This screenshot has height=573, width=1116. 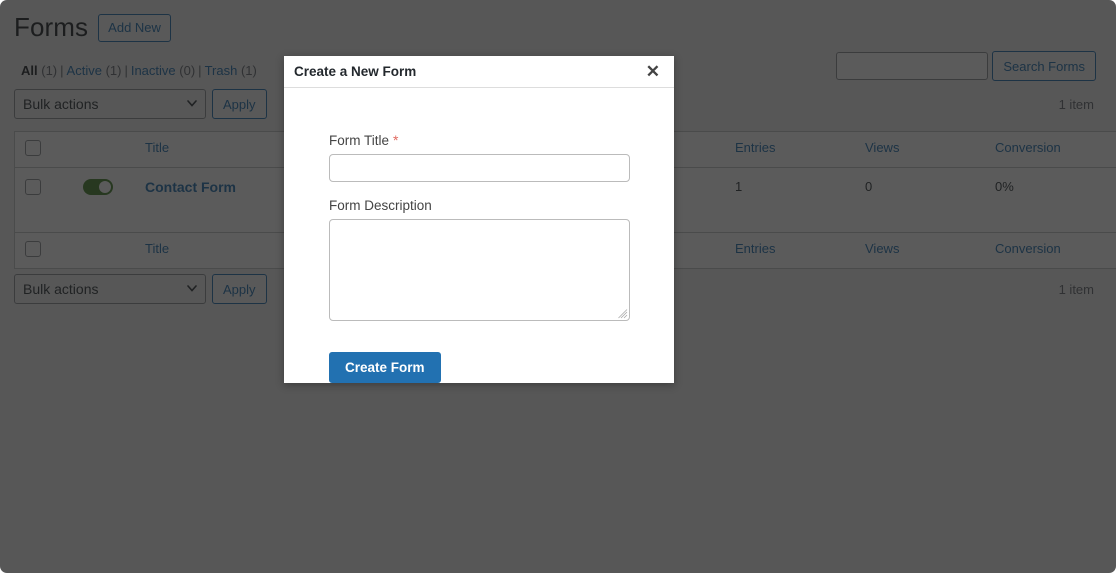 What do you see at coordinates (355, 71) in the screenshot?
I see `modal-title: Create a New Form` at bounding box center [355, 71].